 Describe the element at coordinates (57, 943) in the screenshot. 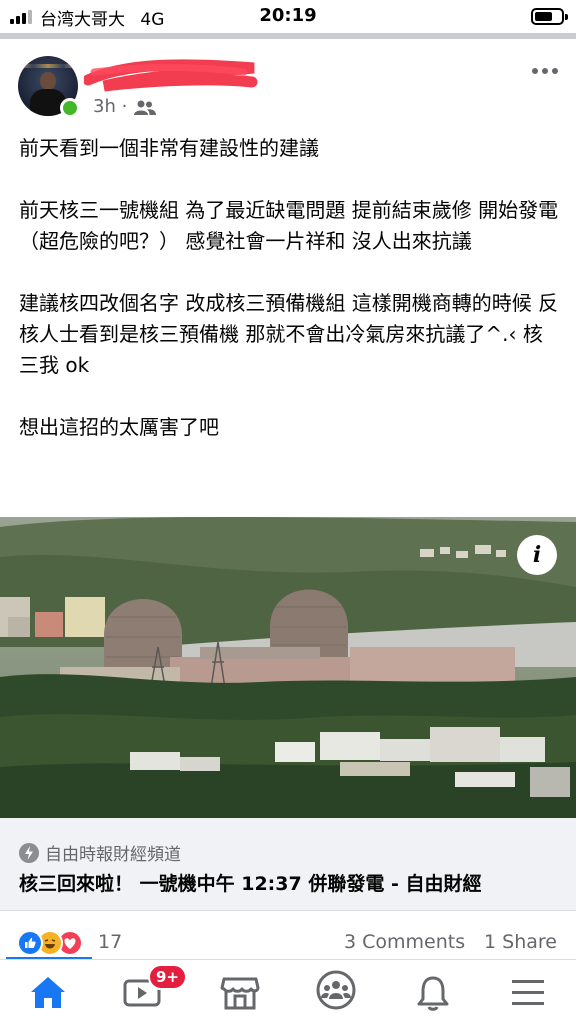

I see `reactions-summary` at that location.